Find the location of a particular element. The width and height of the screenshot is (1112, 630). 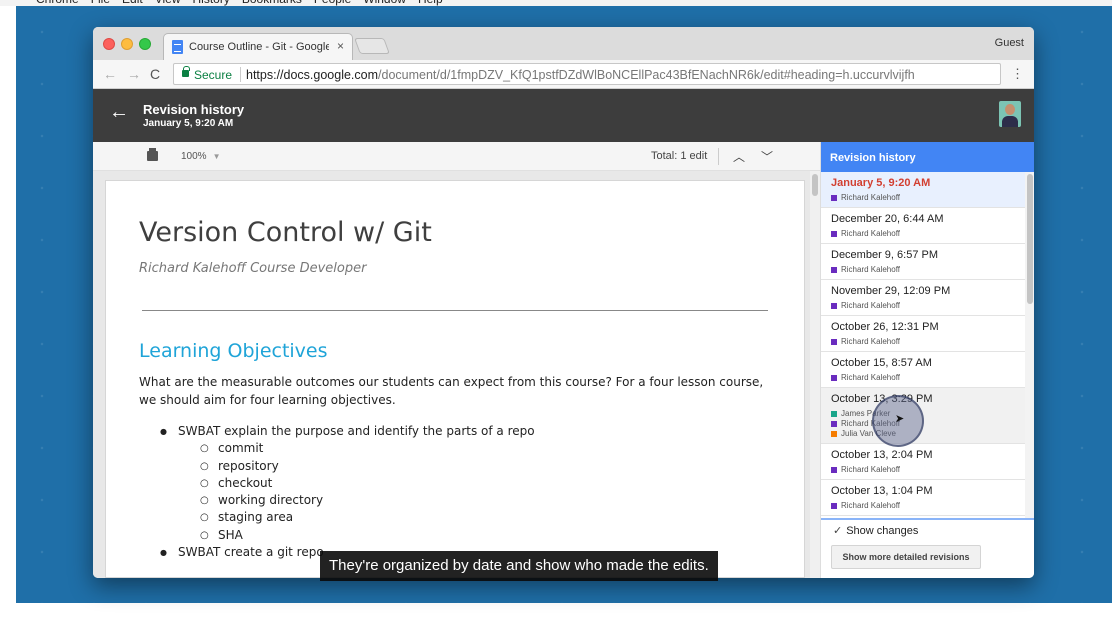

new-tab-button is located at coordinates (372, 46).